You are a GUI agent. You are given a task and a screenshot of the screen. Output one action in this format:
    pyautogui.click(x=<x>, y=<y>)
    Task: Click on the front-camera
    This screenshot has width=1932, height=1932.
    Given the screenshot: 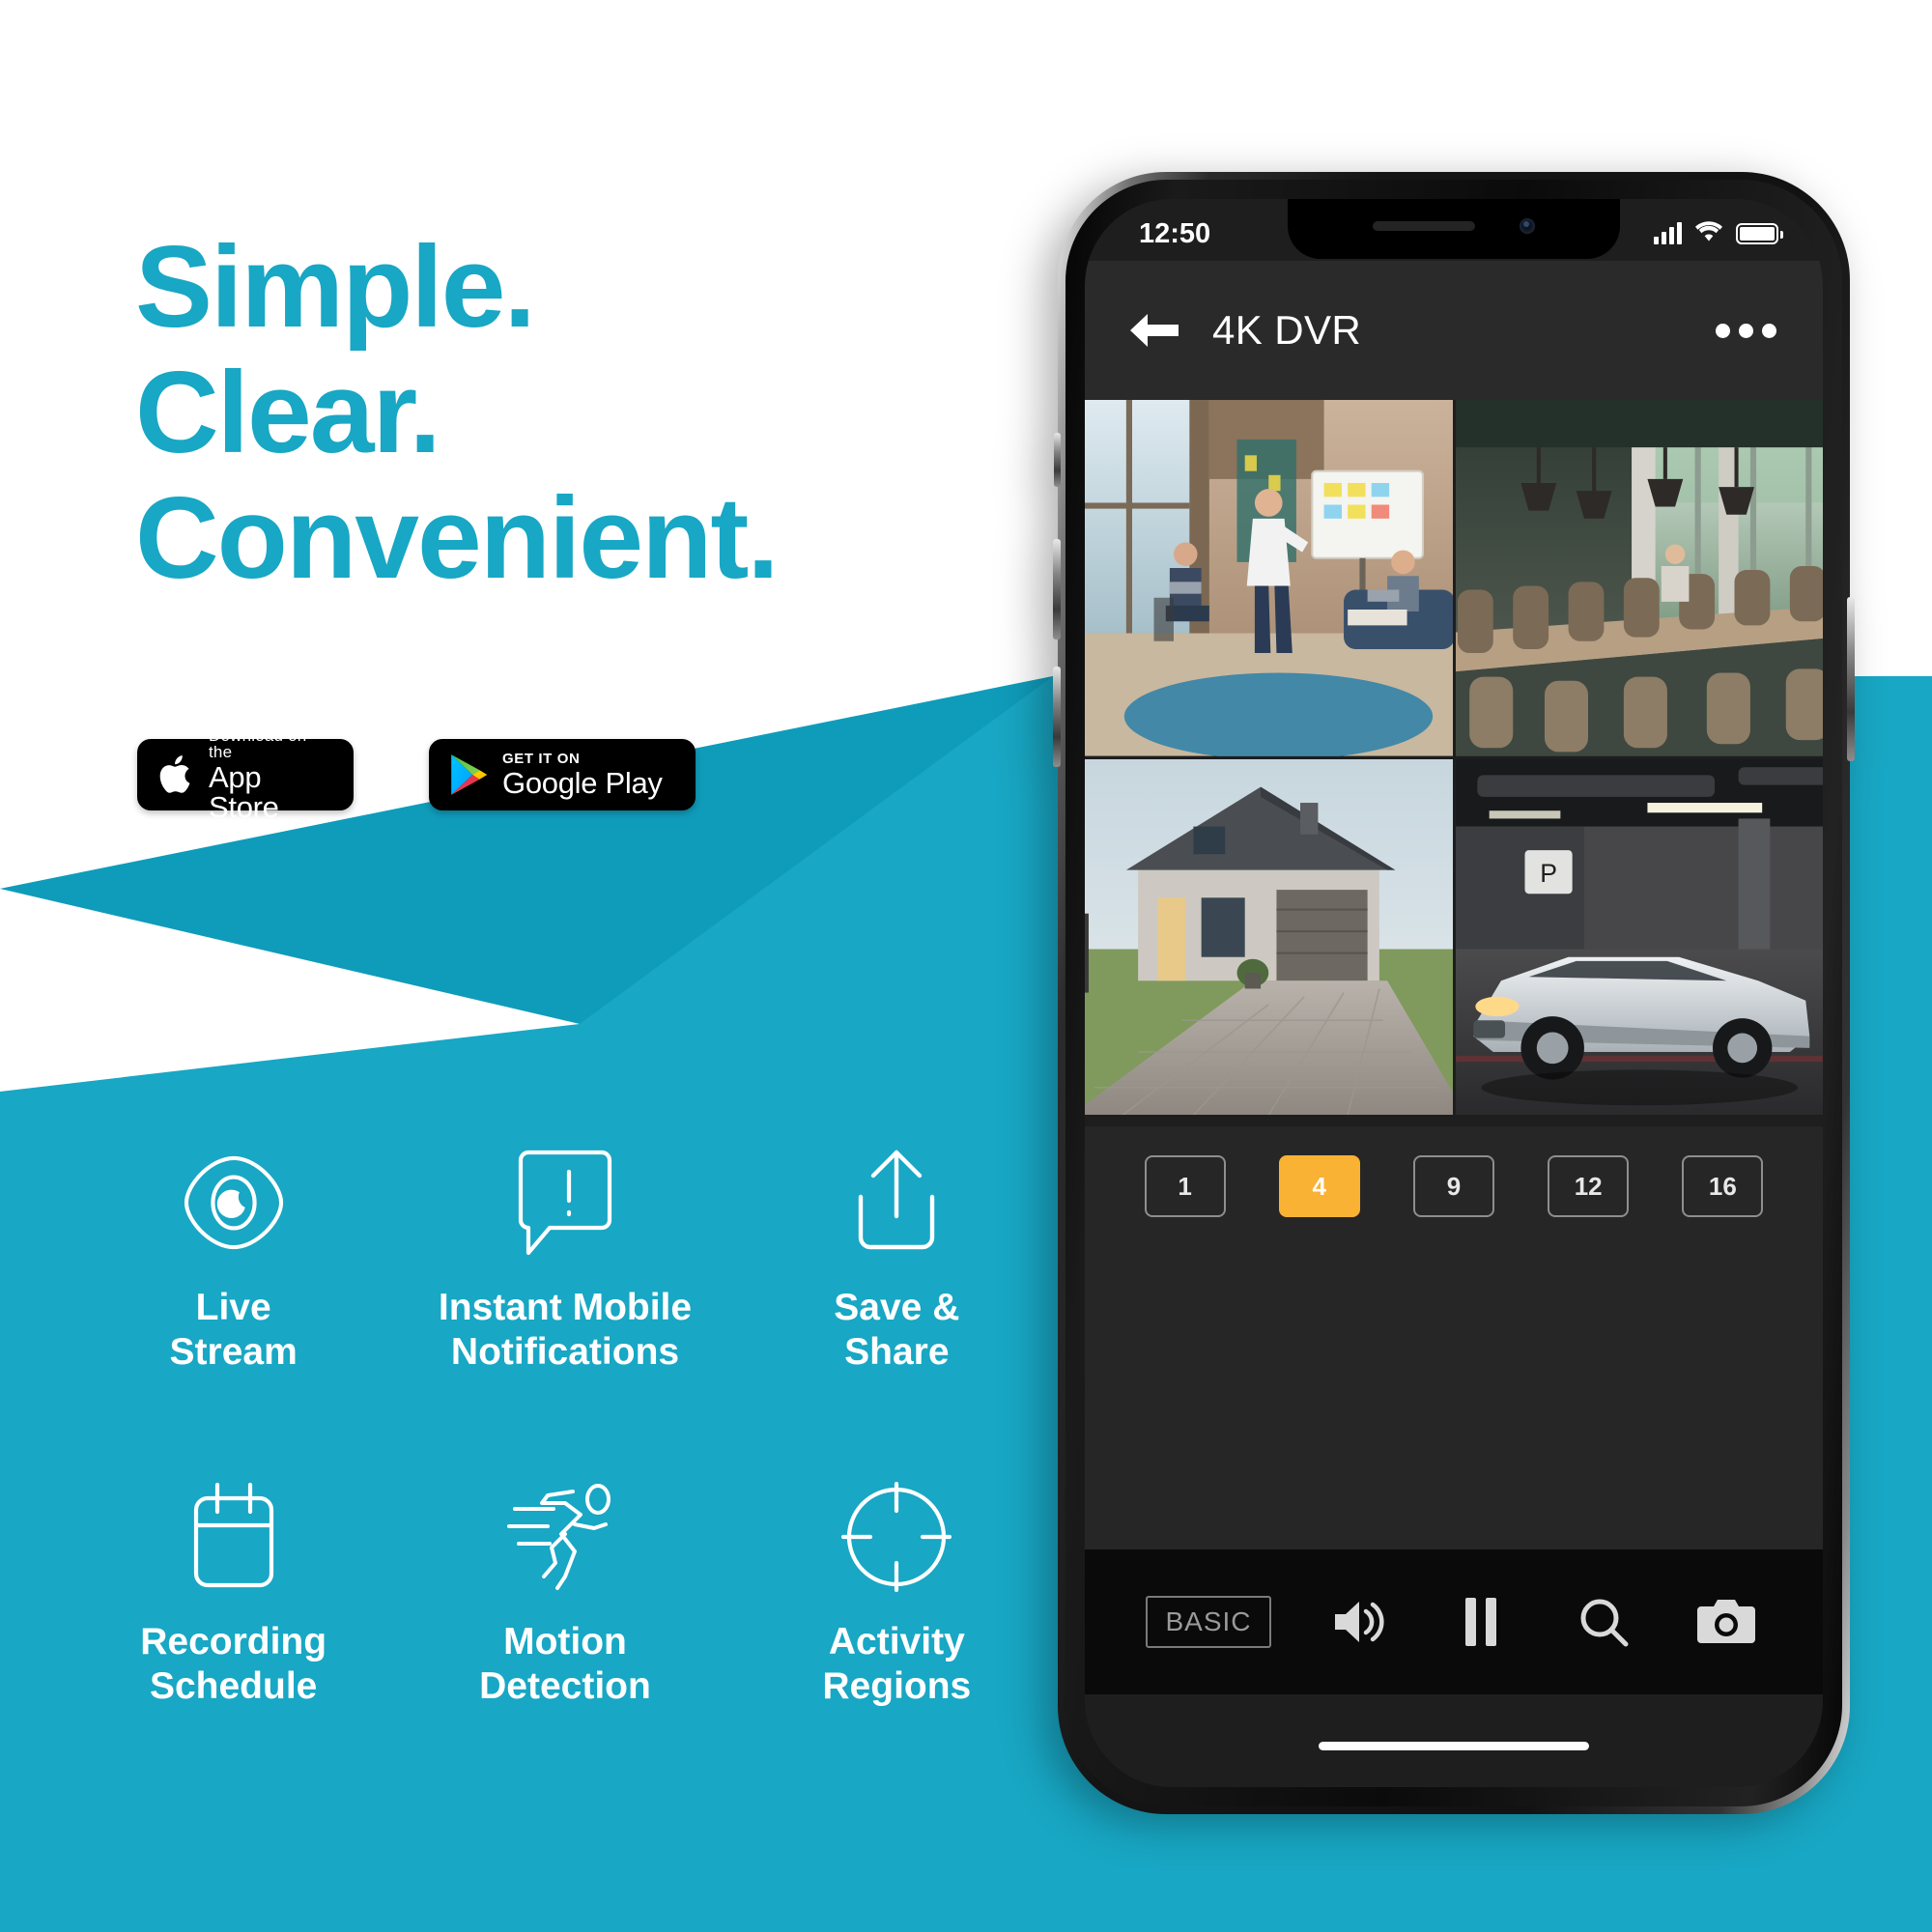 What is the action you would take?
    pyautogui.click(x=1527, y=226)
    